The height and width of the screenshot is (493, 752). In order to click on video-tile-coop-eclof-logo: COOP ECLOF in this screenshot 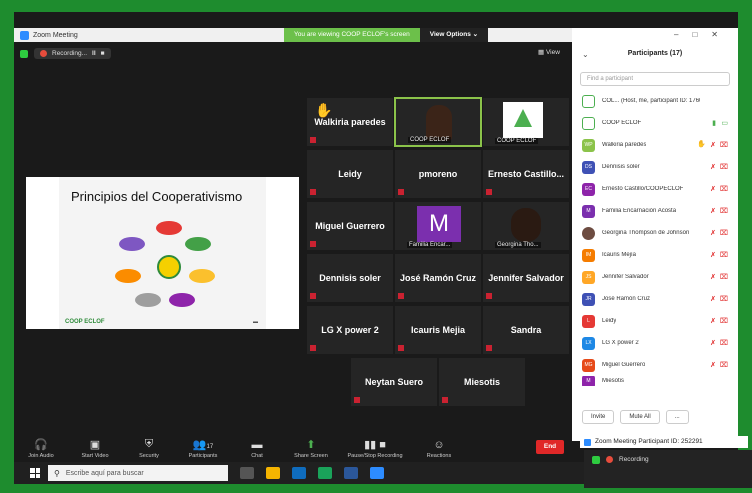, I will do `click(526, 122)`.